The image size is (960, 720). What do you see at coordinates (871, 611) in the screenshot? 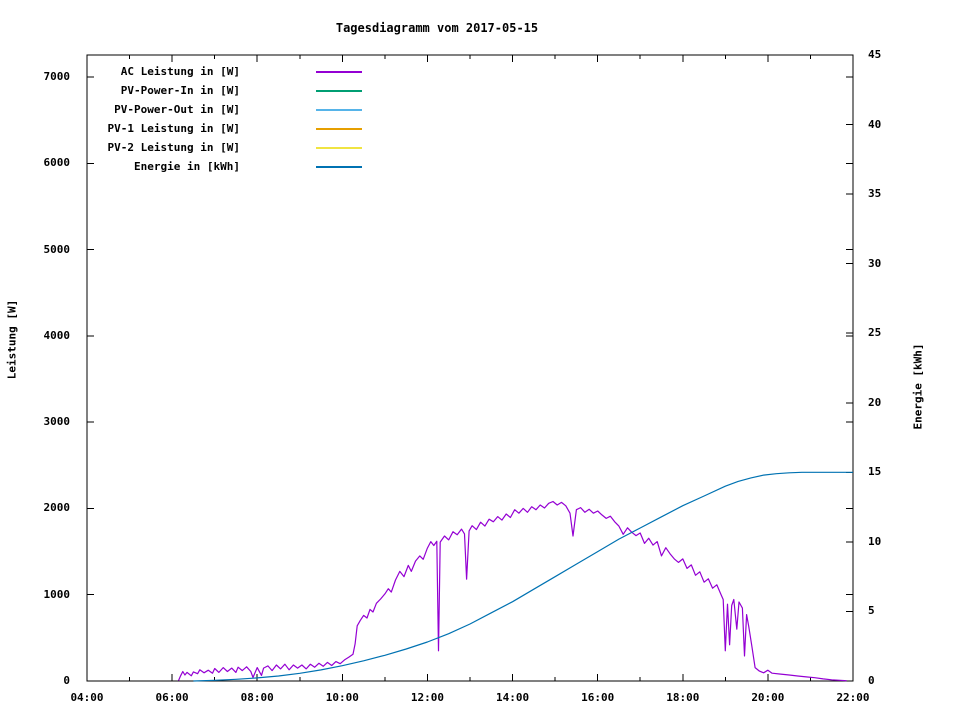
I see `y2-tick-label: 5` at bounding box center [871, 611].